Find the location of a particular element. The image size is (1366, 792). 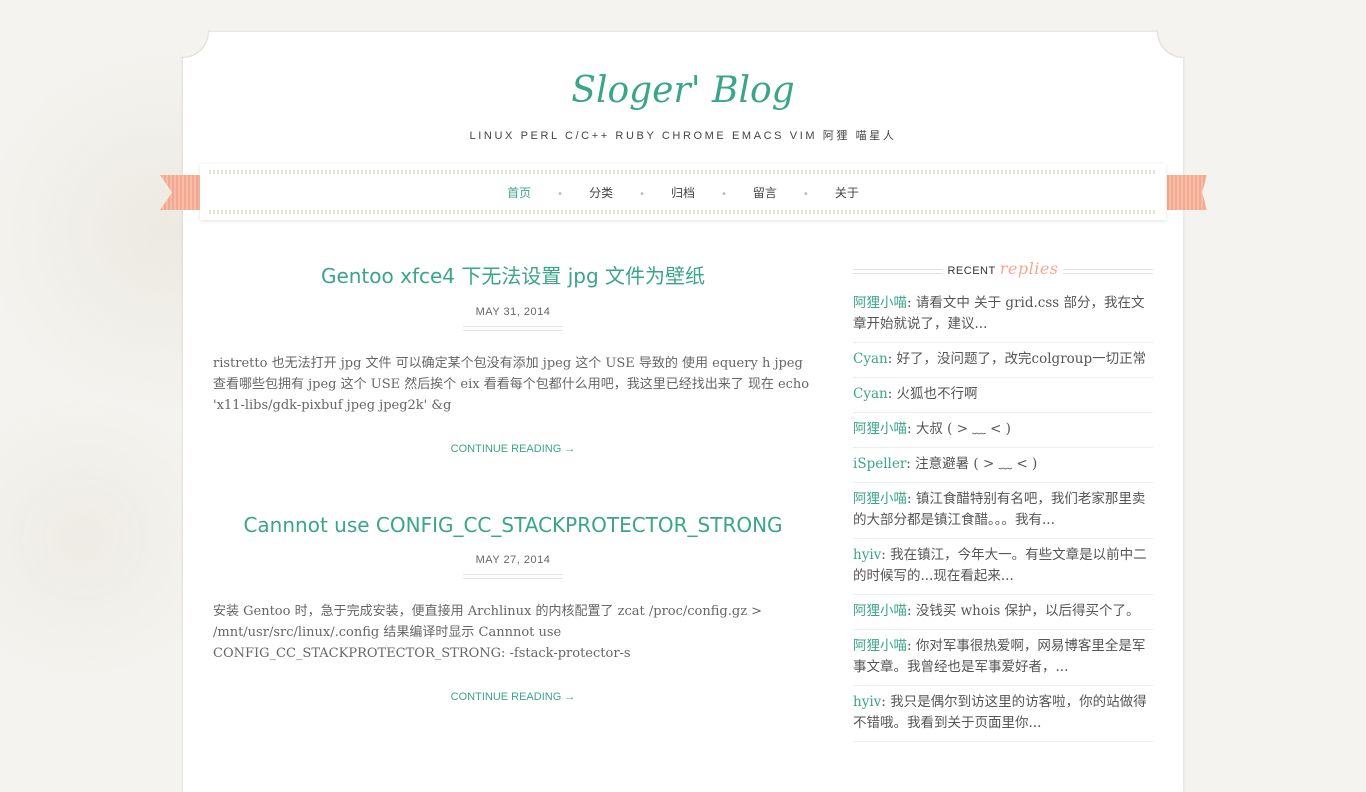

post-title: Gentoo xfce4 下无法设置 jpg 文件为壁纸 is located at coordinates (513, 274).